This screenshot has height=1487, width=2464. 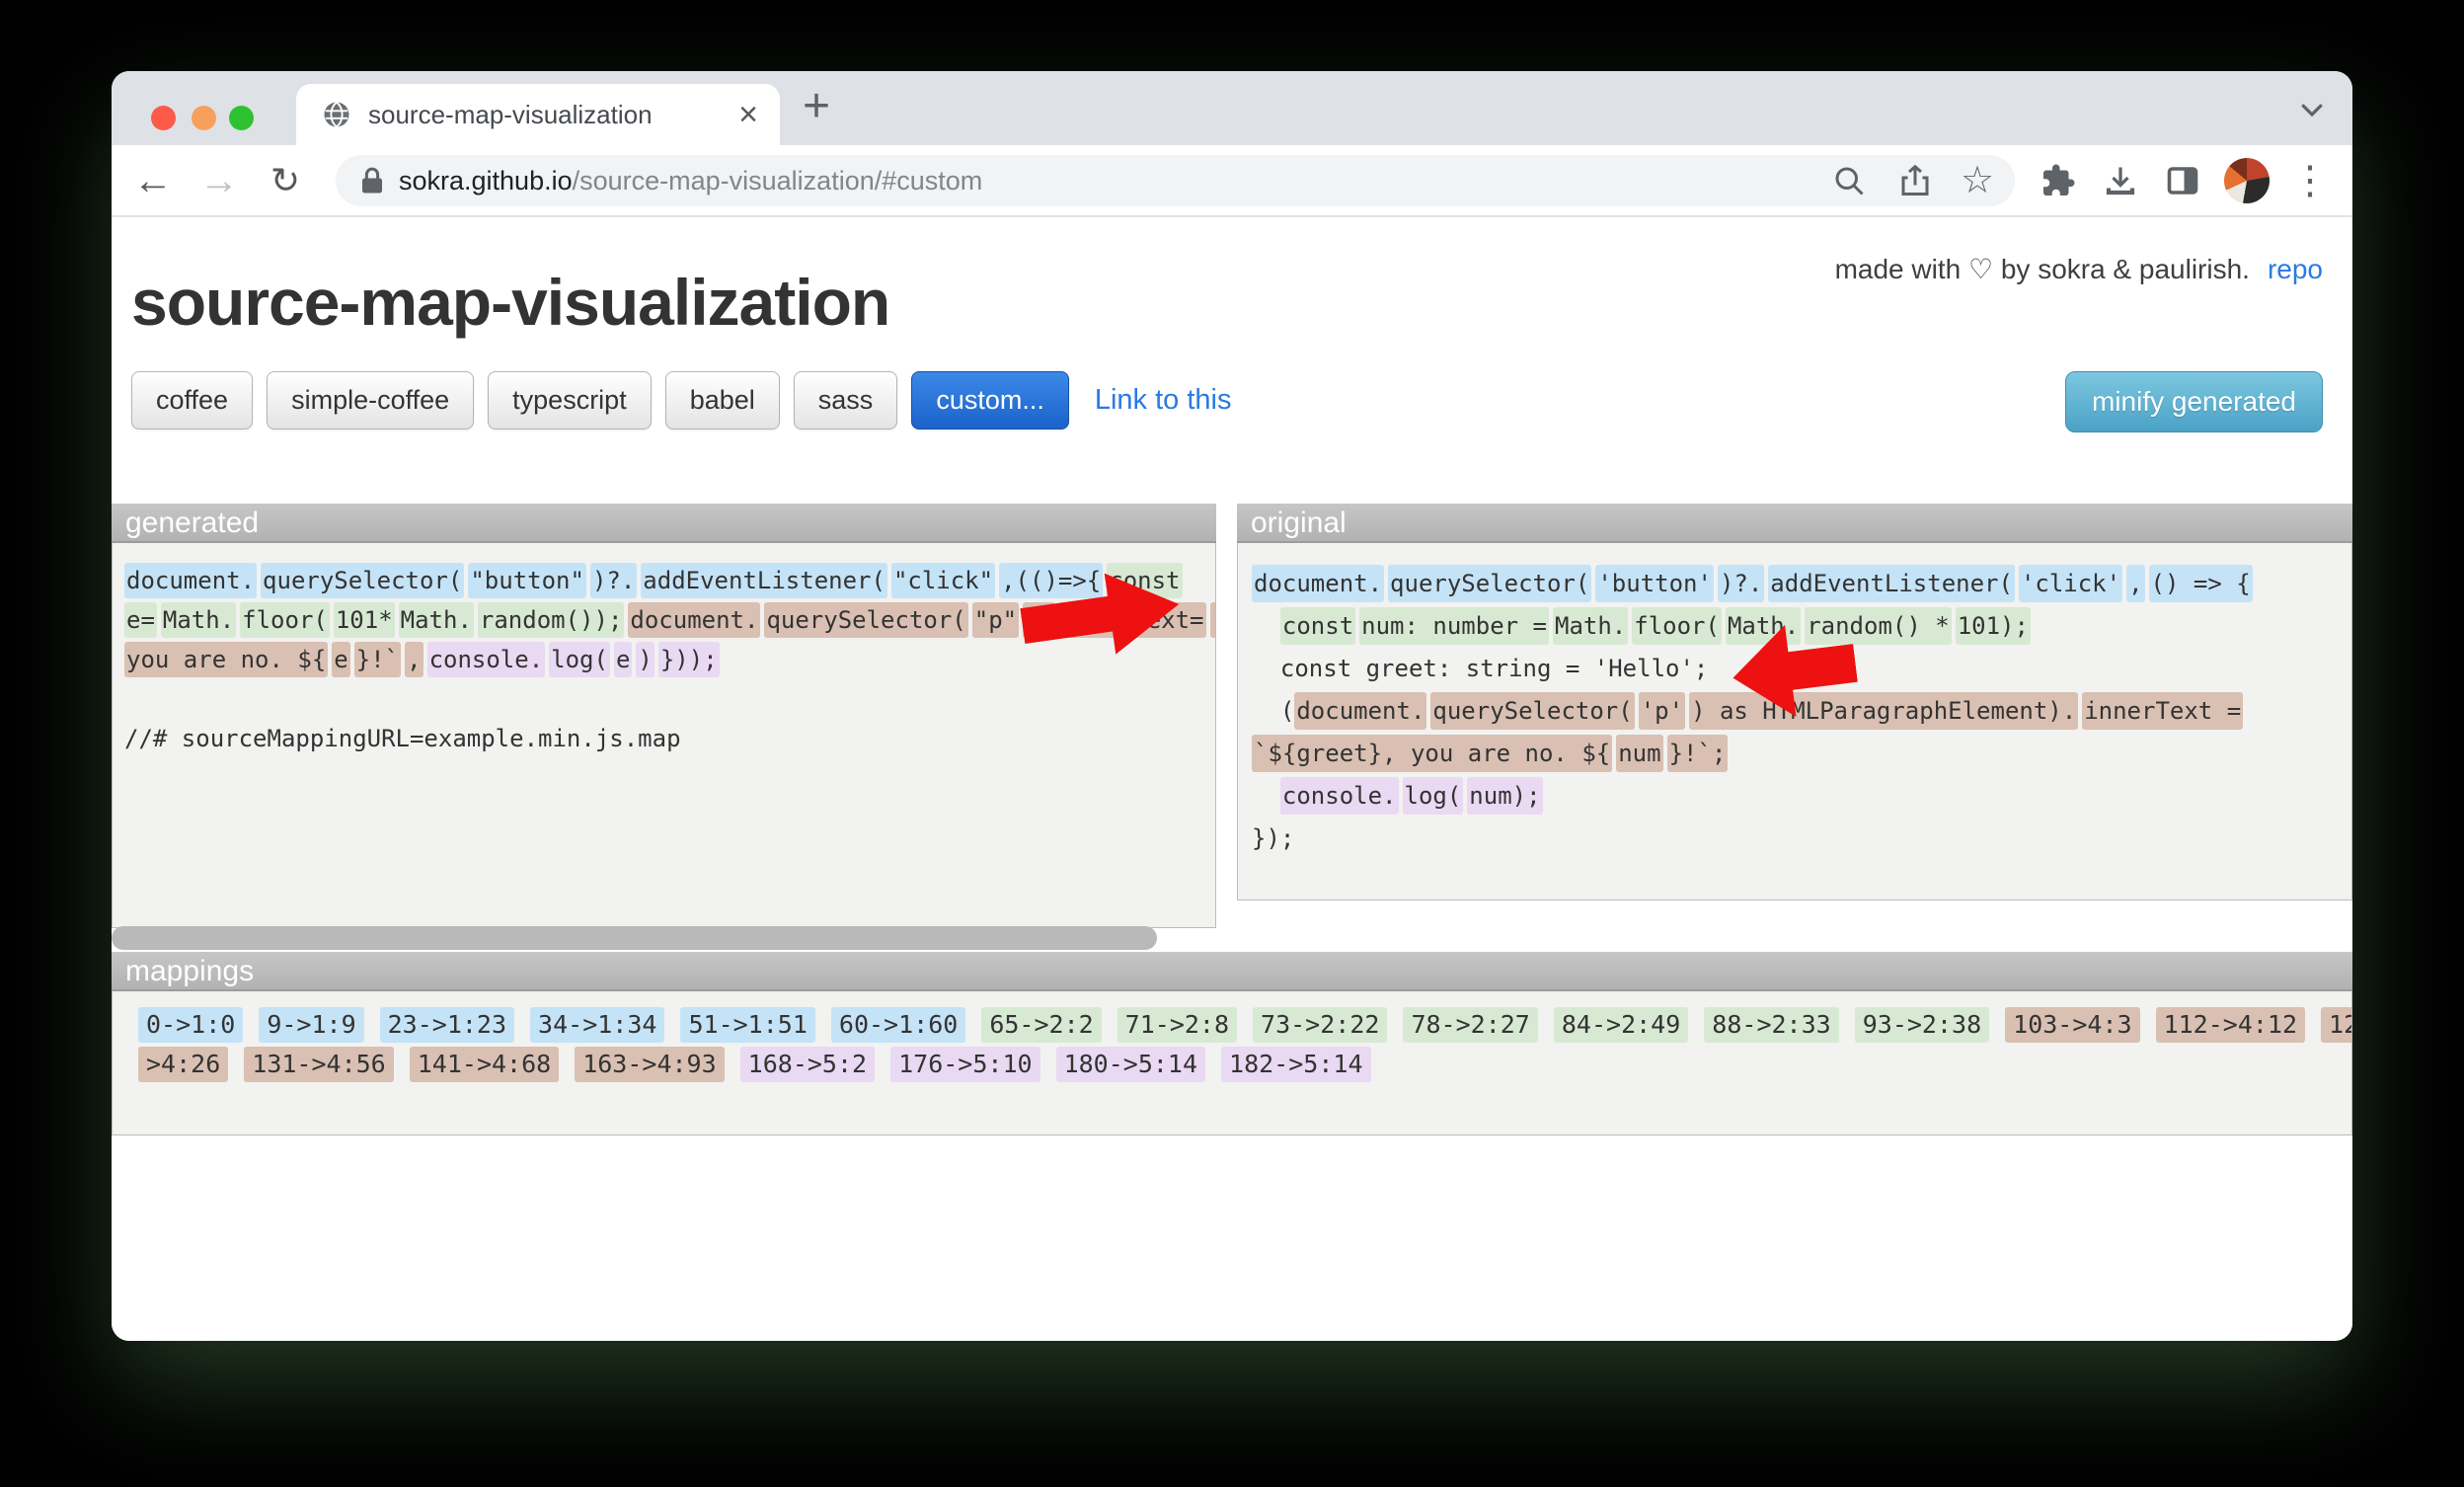 I want to click on mapping-chip: 9->1:9, so click(x=311, y=1025).